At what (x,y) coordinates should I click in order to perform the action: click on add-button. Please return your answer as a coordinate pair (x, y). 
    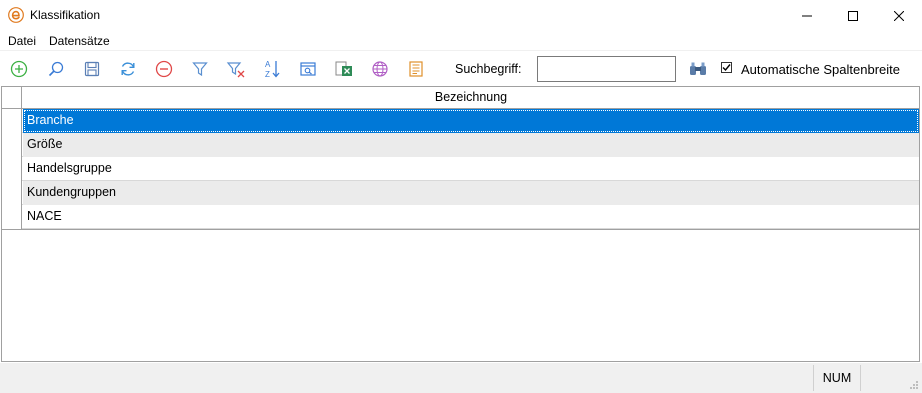
    Looking at the image, I should click on (19, 69).